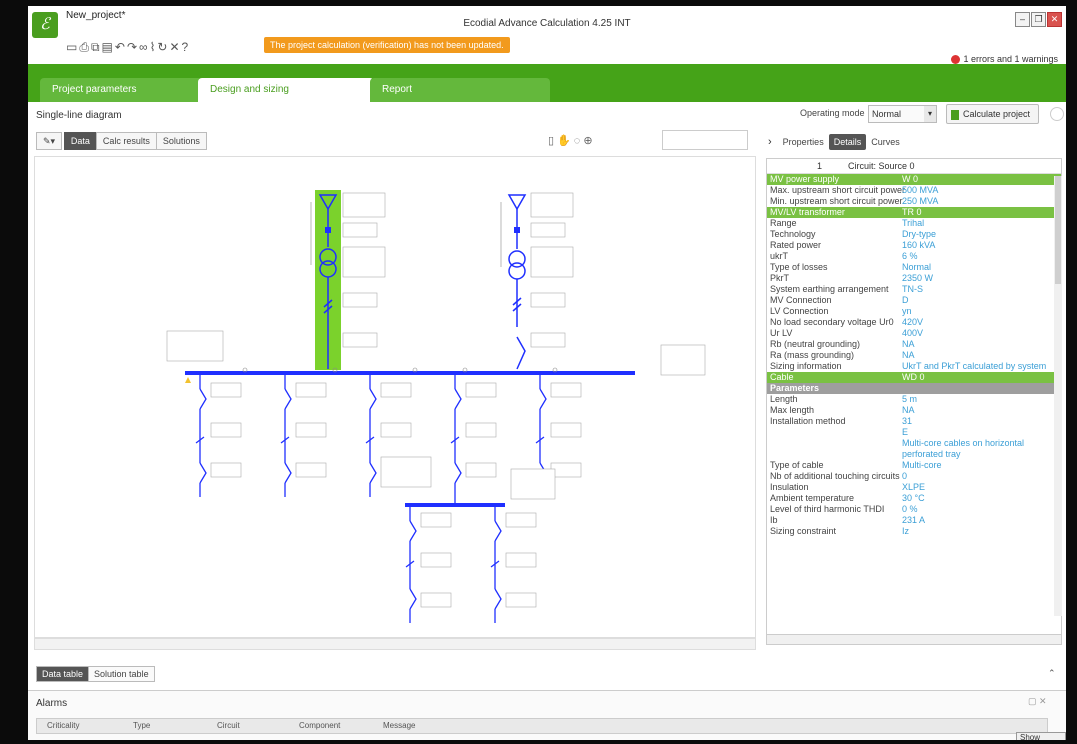  Describe the element at coordinates (63, 726) in the screenshot. I see `column-criticality: Criticality` at that location.